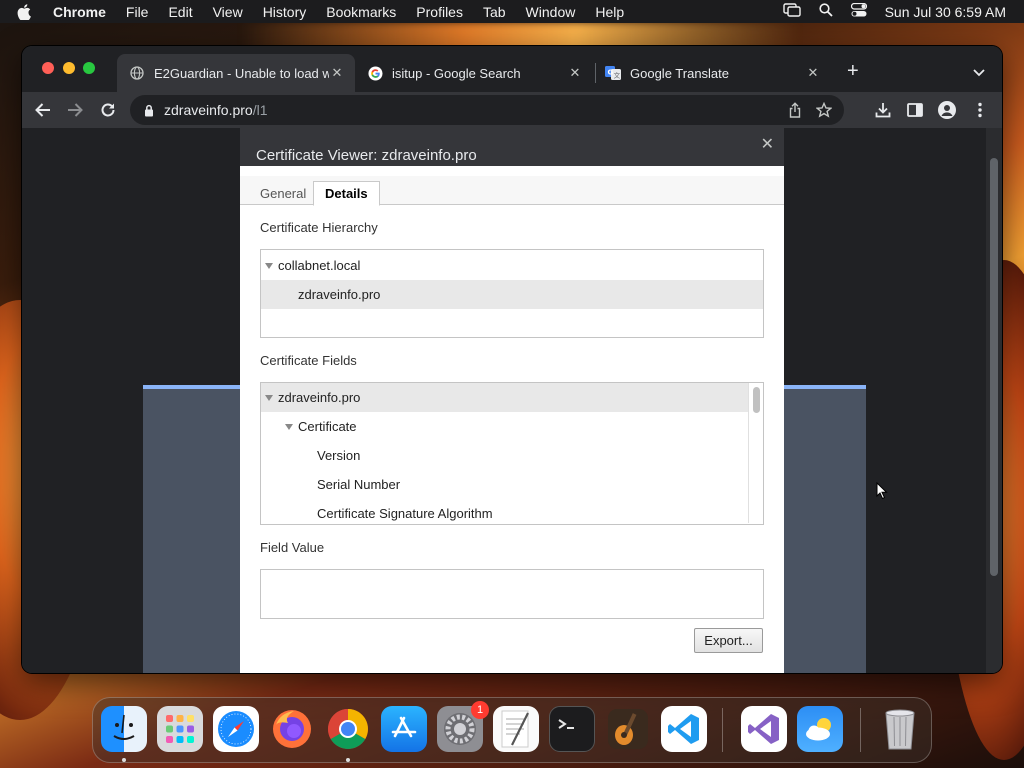  I want to click on url-host: zdraveinfo.pro, so click(208, 110).